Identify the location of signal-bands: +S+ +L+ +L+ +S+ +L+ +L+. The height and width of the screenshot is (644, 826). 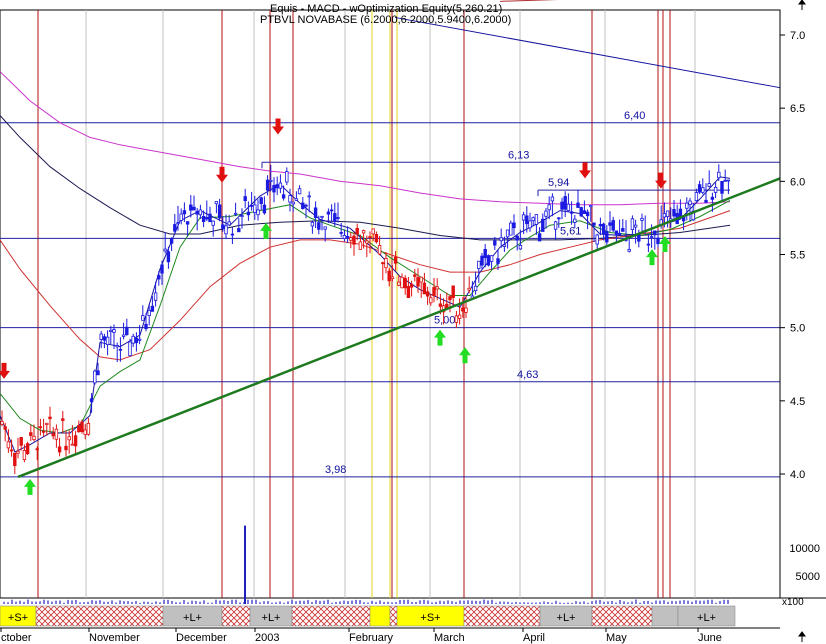
(368, 616).